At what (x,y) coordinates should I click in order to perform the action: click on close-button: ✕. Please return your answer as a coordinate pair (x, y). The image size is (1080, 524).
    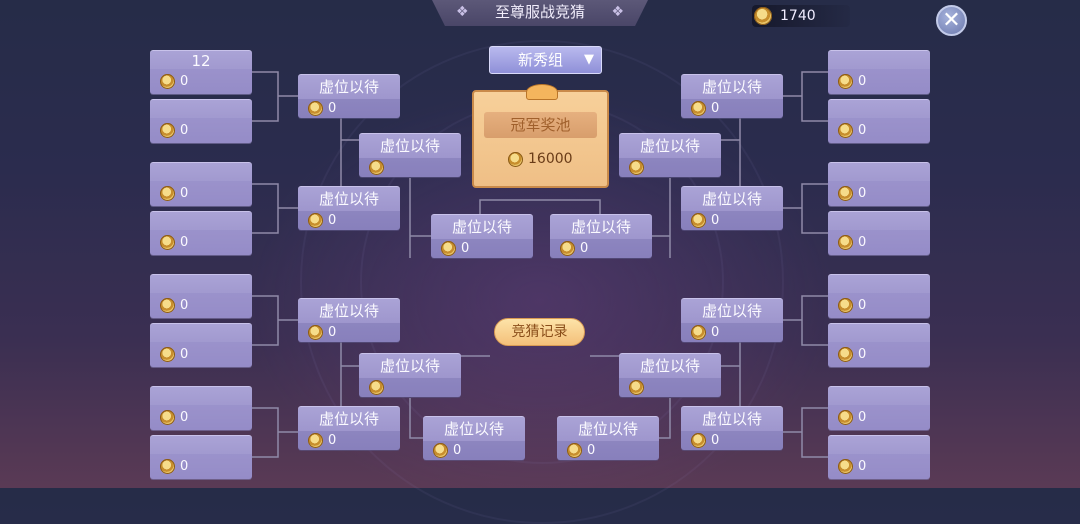
    Looking at the image, I should click on (951, 20).